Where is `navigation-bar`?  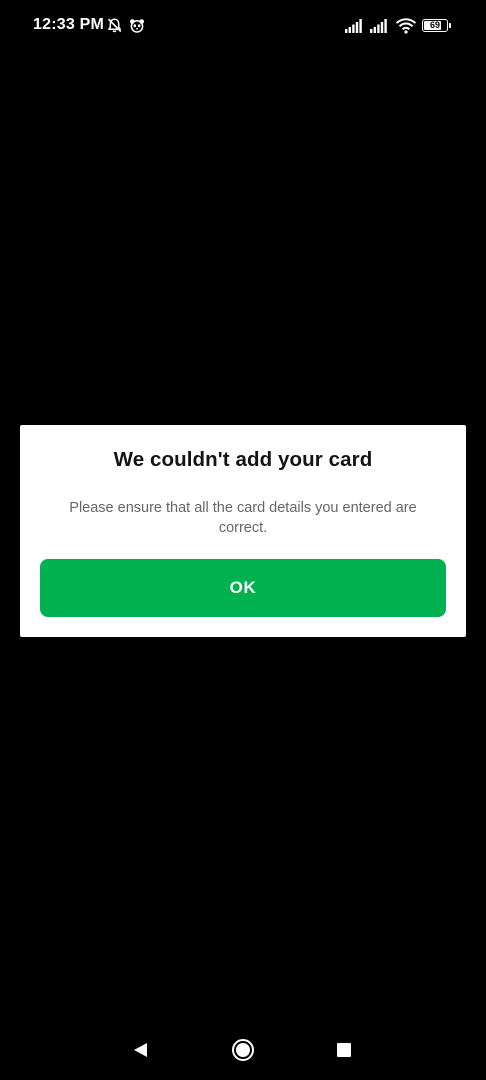 navigation-bar is located at coordinates (243, 1050).